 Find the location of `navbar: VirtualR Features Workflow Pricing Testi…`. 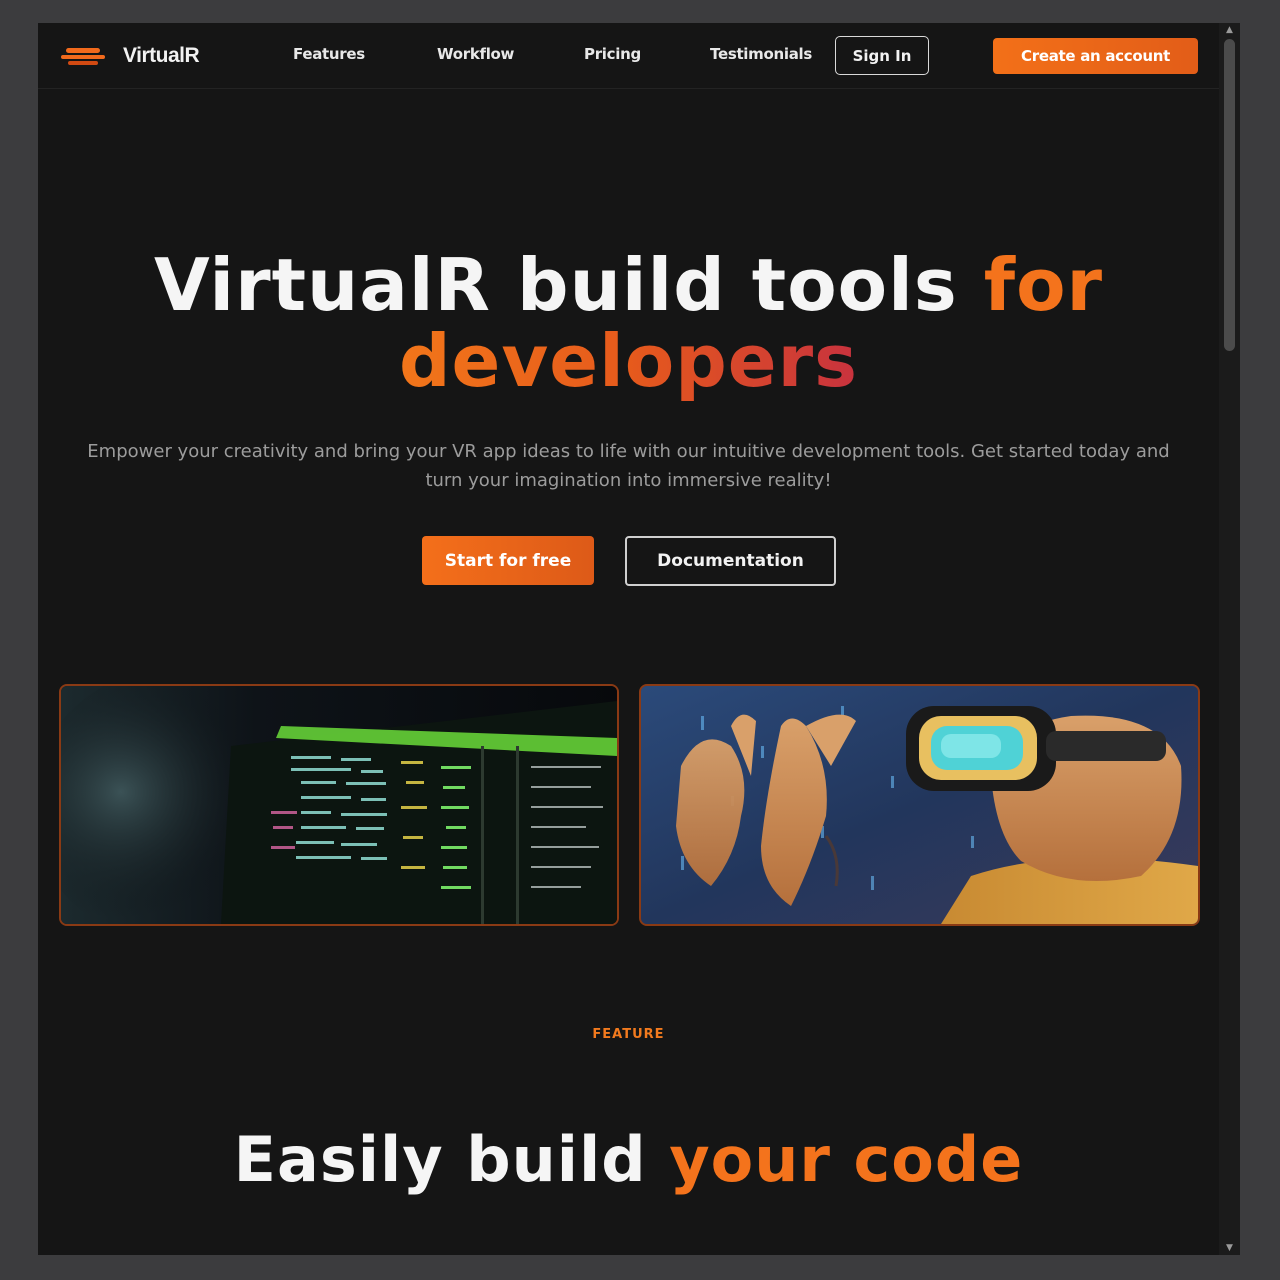

navbar: VirtualR Features Workflow Pricing Testi… is located at coordinates (628, 56).